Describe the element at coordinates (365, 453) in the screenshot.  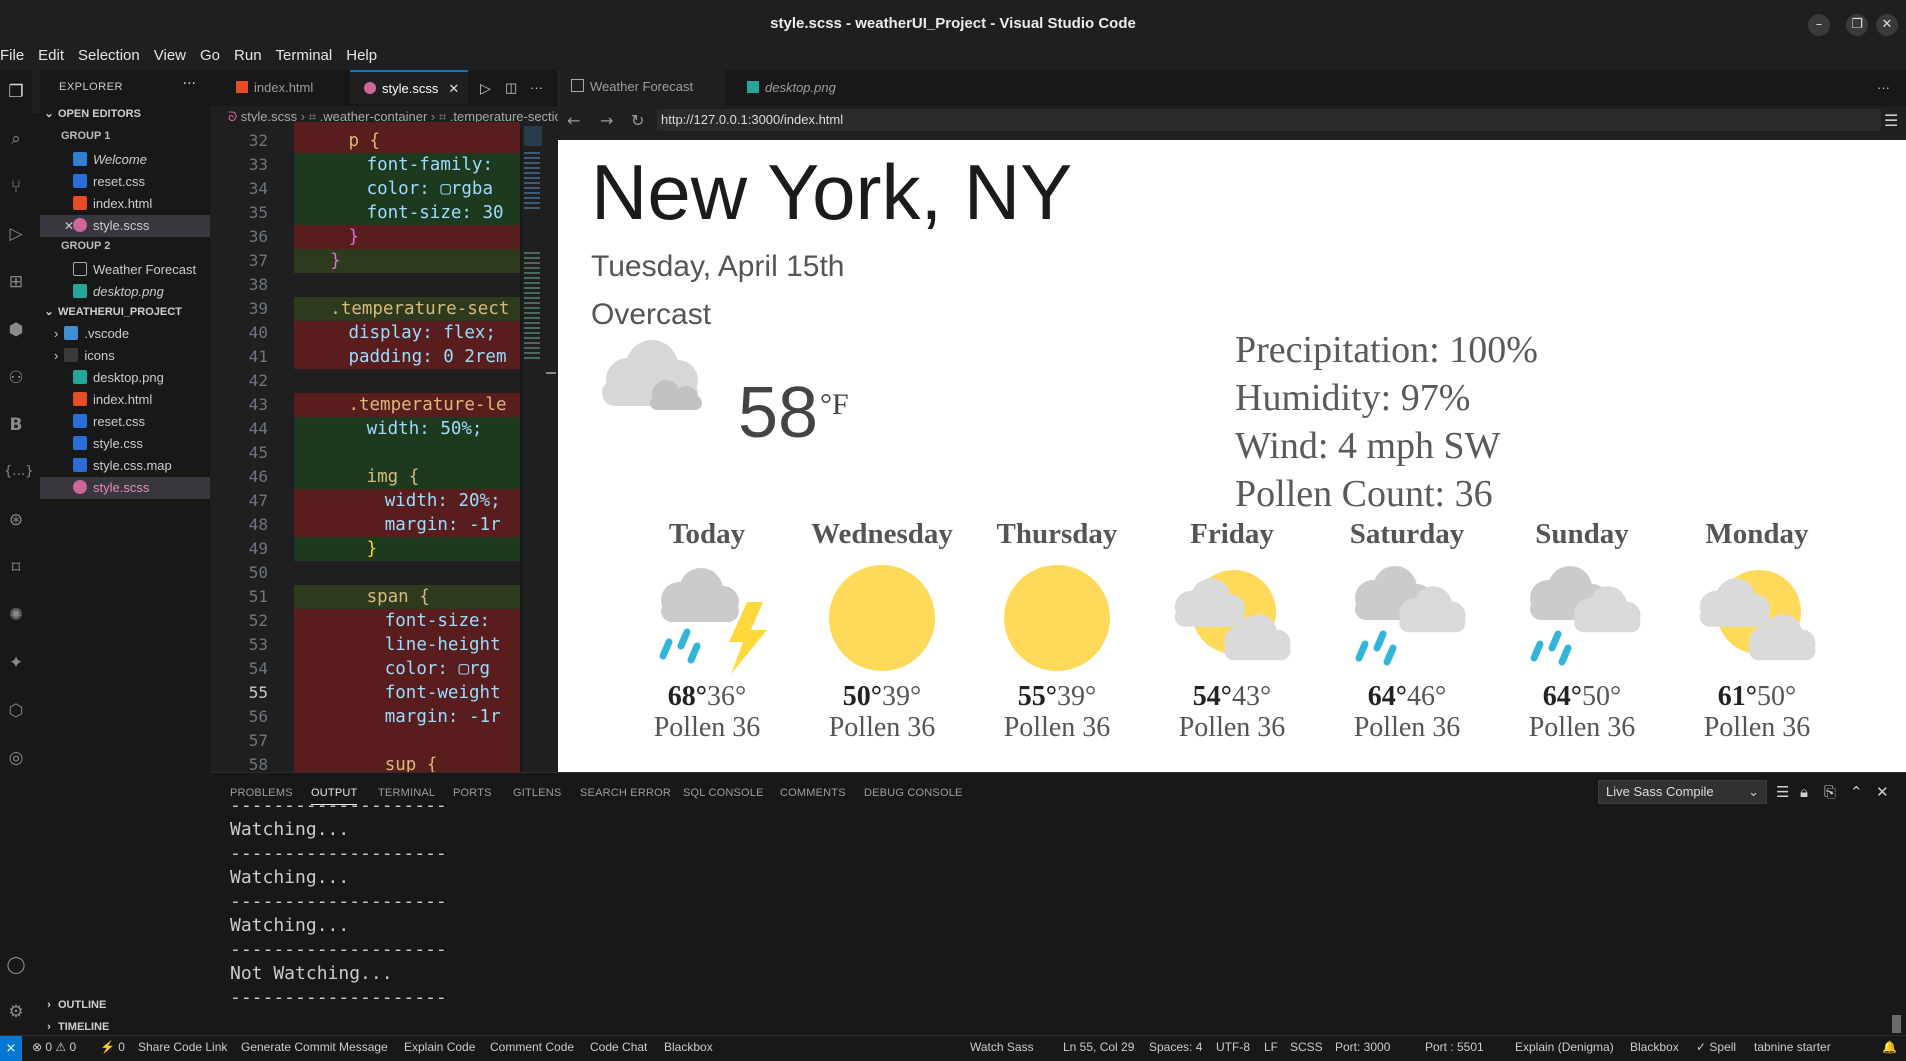
I see `code-line: 45` at that location.